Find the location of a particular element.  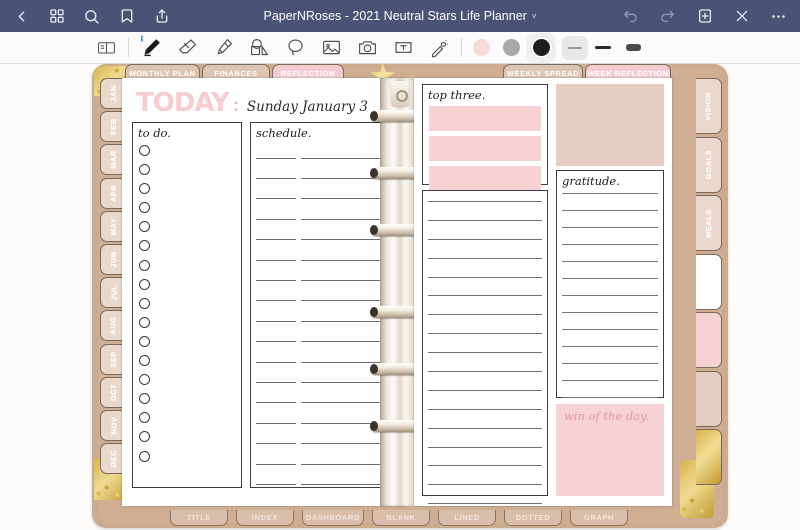

stroke-width-thin is located at coordinates (575, 47).